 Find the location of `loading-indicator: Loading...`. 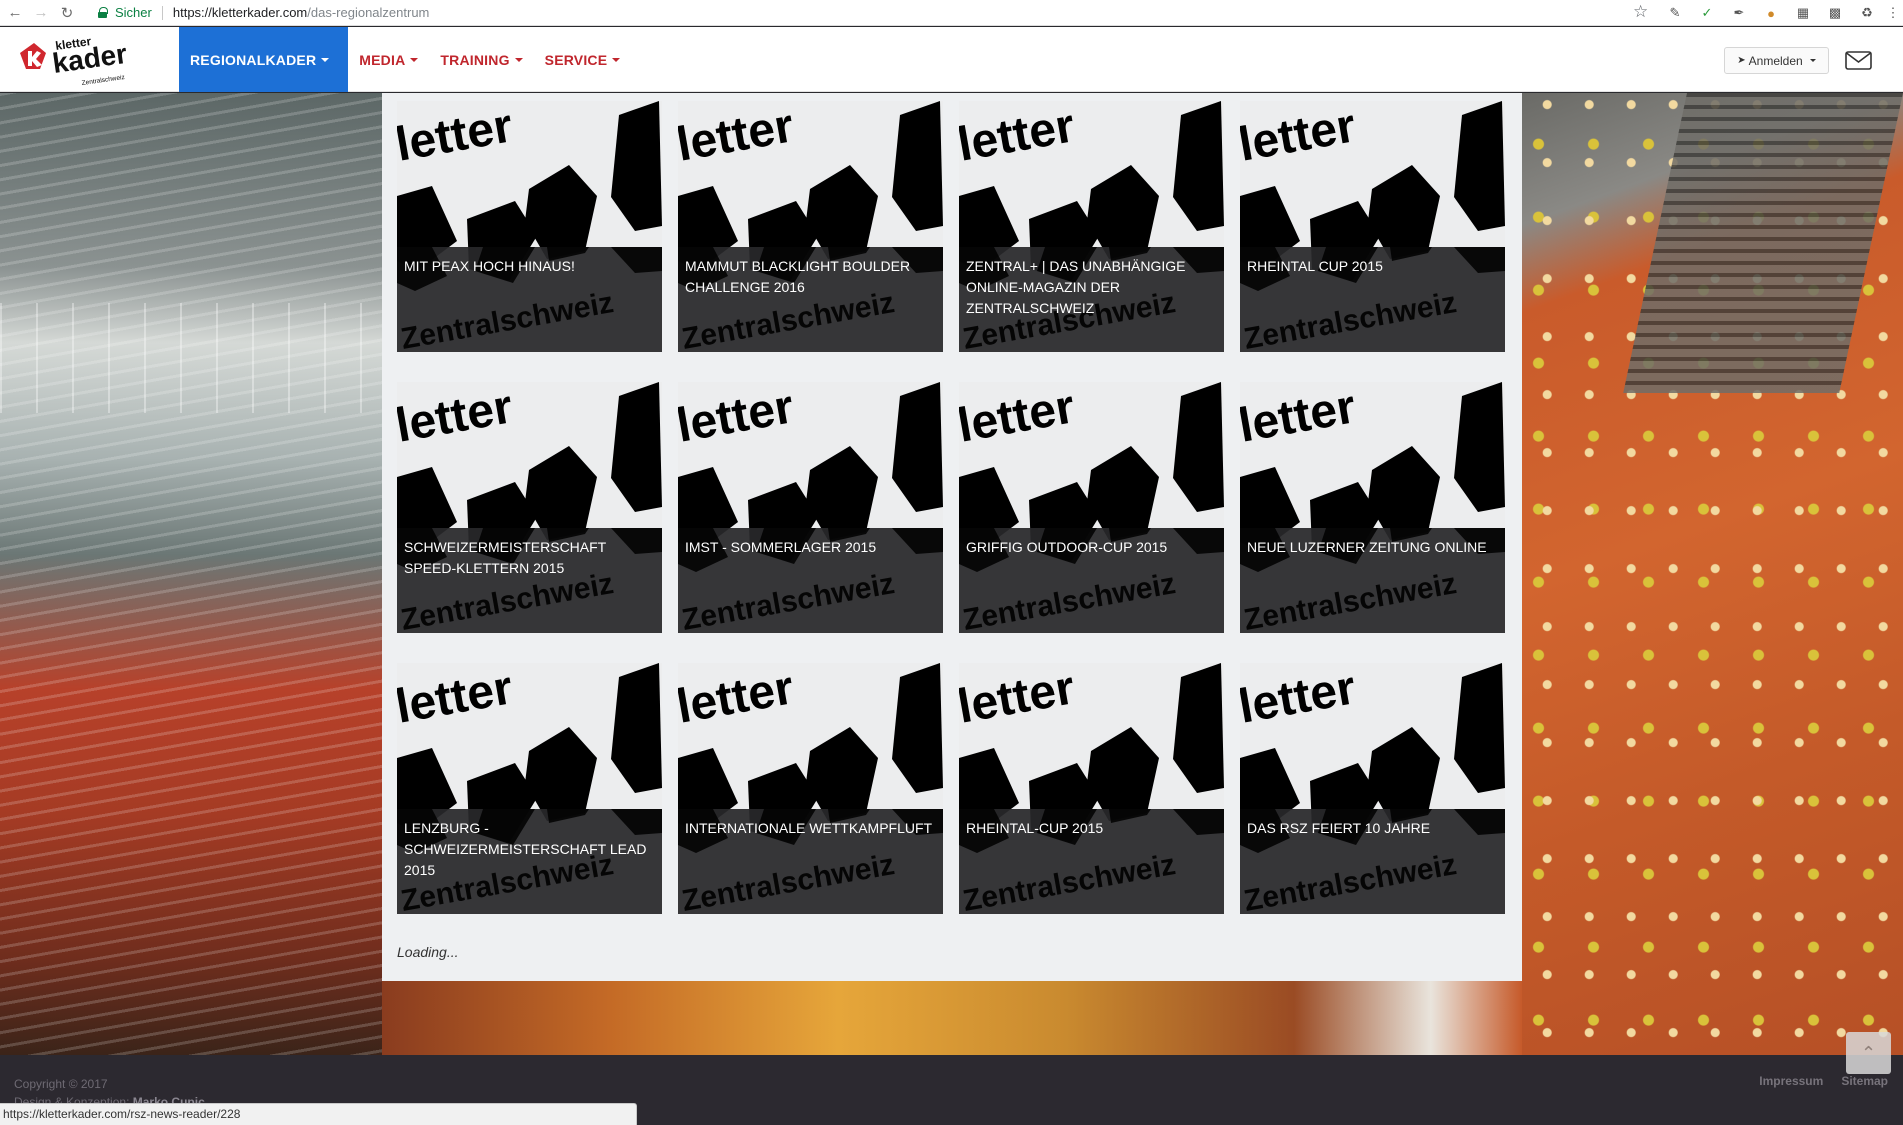

loading-indicator: Loading... is located at coordinates (428, 952).